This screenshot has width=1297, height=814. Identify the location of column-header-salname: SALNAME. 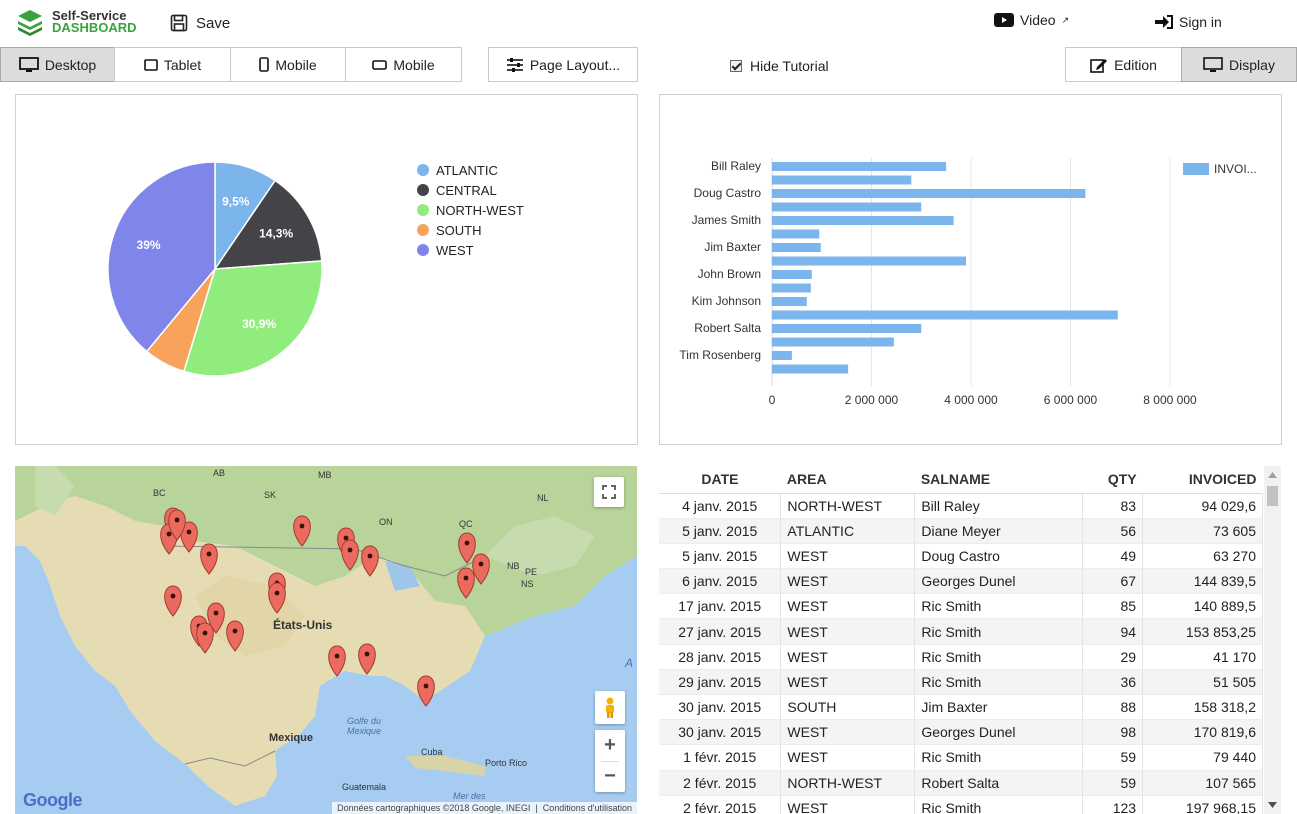
(998, 480).